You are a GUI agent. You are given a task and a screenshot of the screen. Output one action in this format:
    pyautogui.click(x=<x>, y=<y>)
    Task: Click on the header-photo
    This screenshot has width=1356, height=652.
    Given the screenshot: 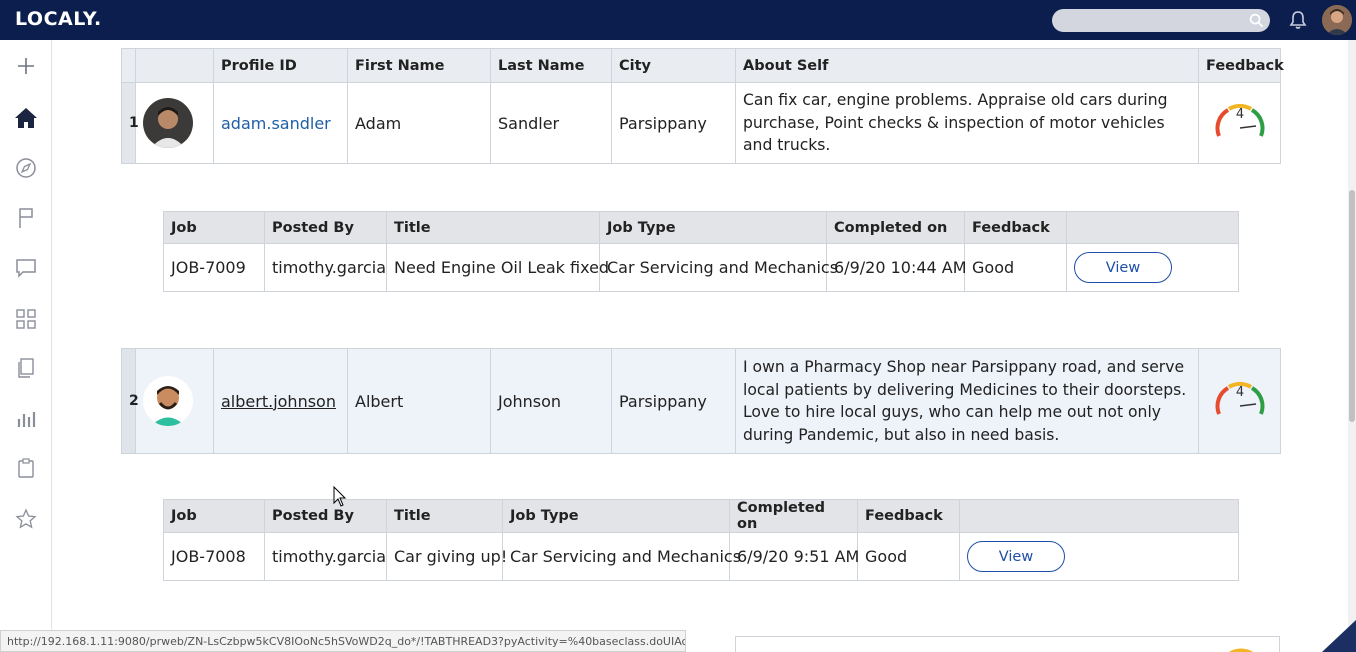 What is the action you would take?
    pyautogui.click(x=174, y=65)
    